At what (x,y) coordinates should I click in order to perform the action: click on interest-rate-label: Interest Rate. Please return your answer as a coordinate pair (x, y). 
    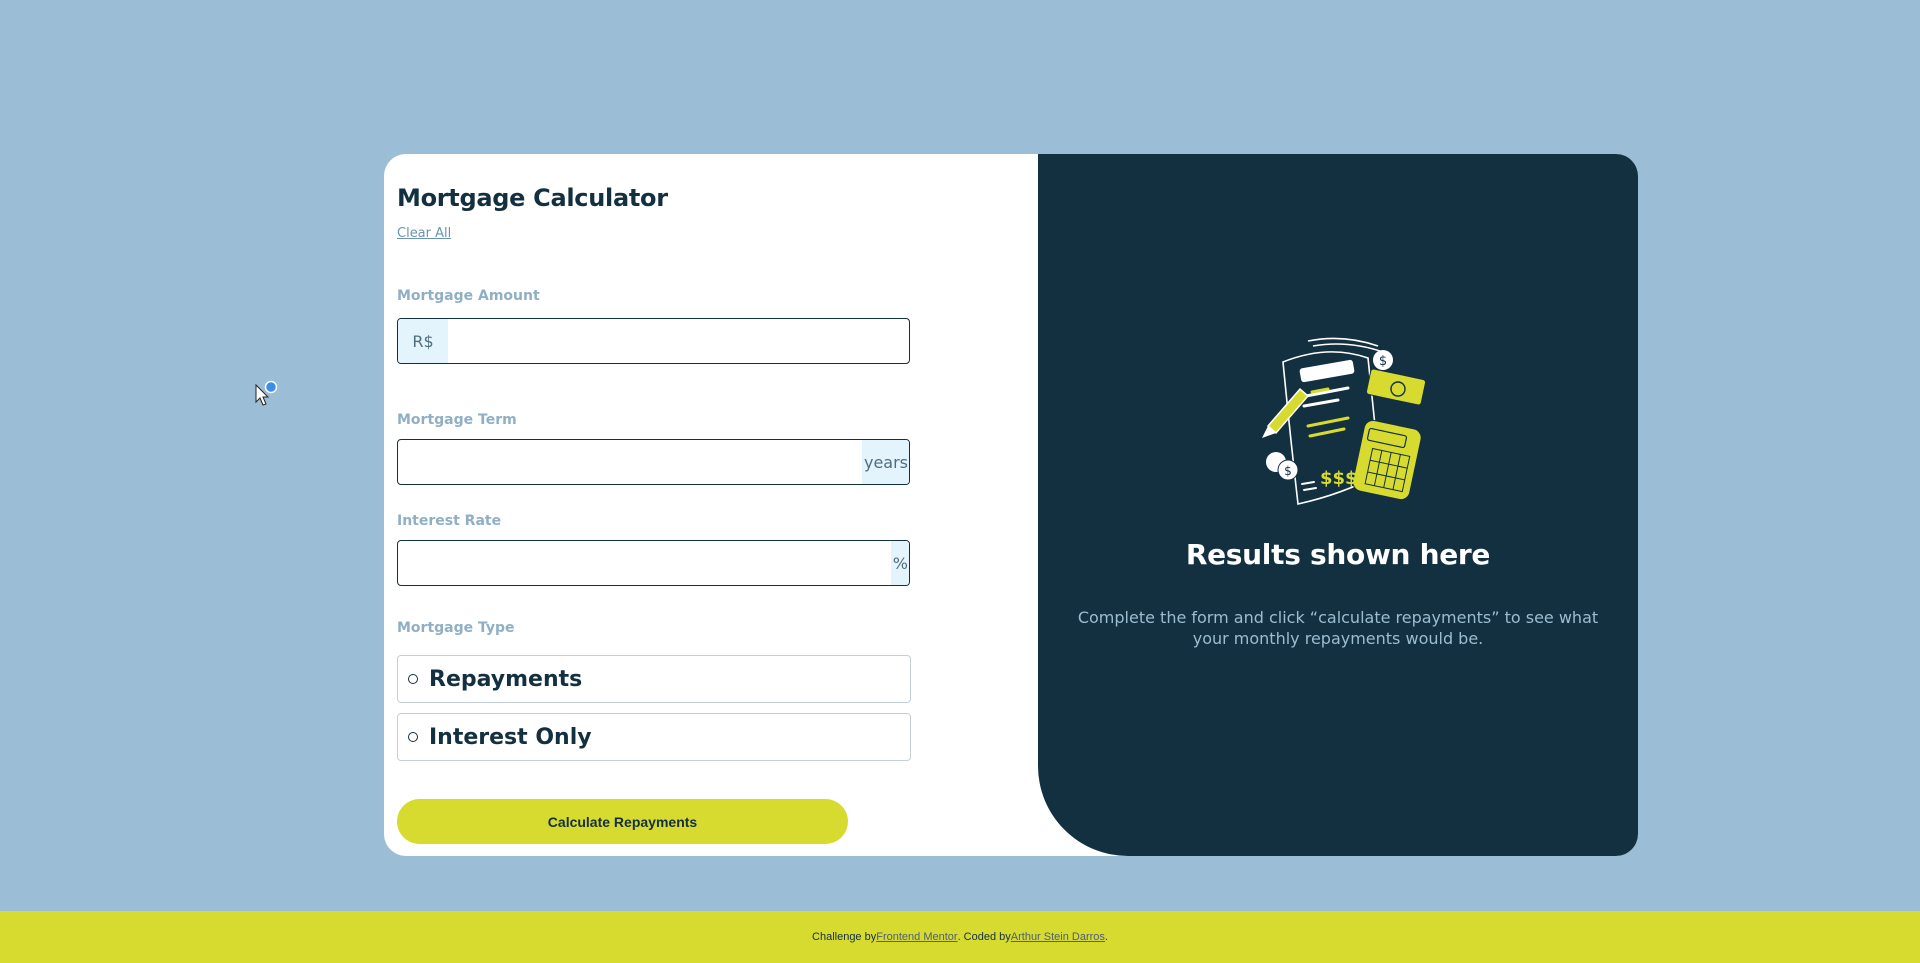
    Looking at the image, I should click on (449, 521).